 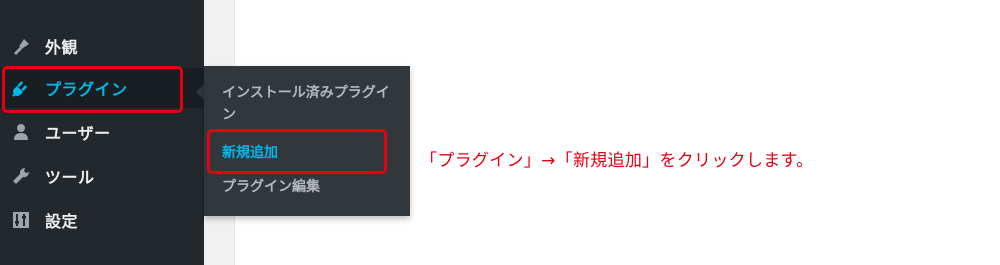 I want to click on sidebar-item-label: 設定, so click(x=62, y=221).